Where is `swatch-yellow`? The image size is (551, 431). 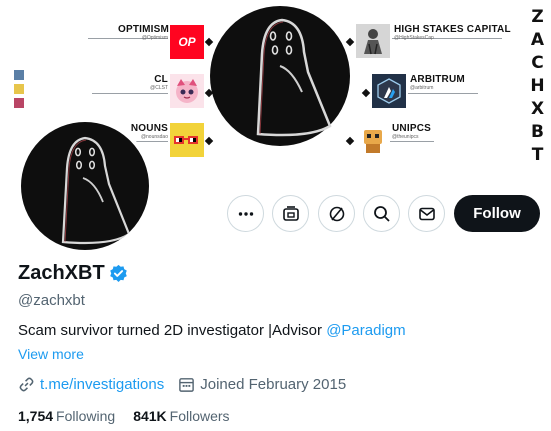
swatch-yellow is located at coordinates (19, 89).